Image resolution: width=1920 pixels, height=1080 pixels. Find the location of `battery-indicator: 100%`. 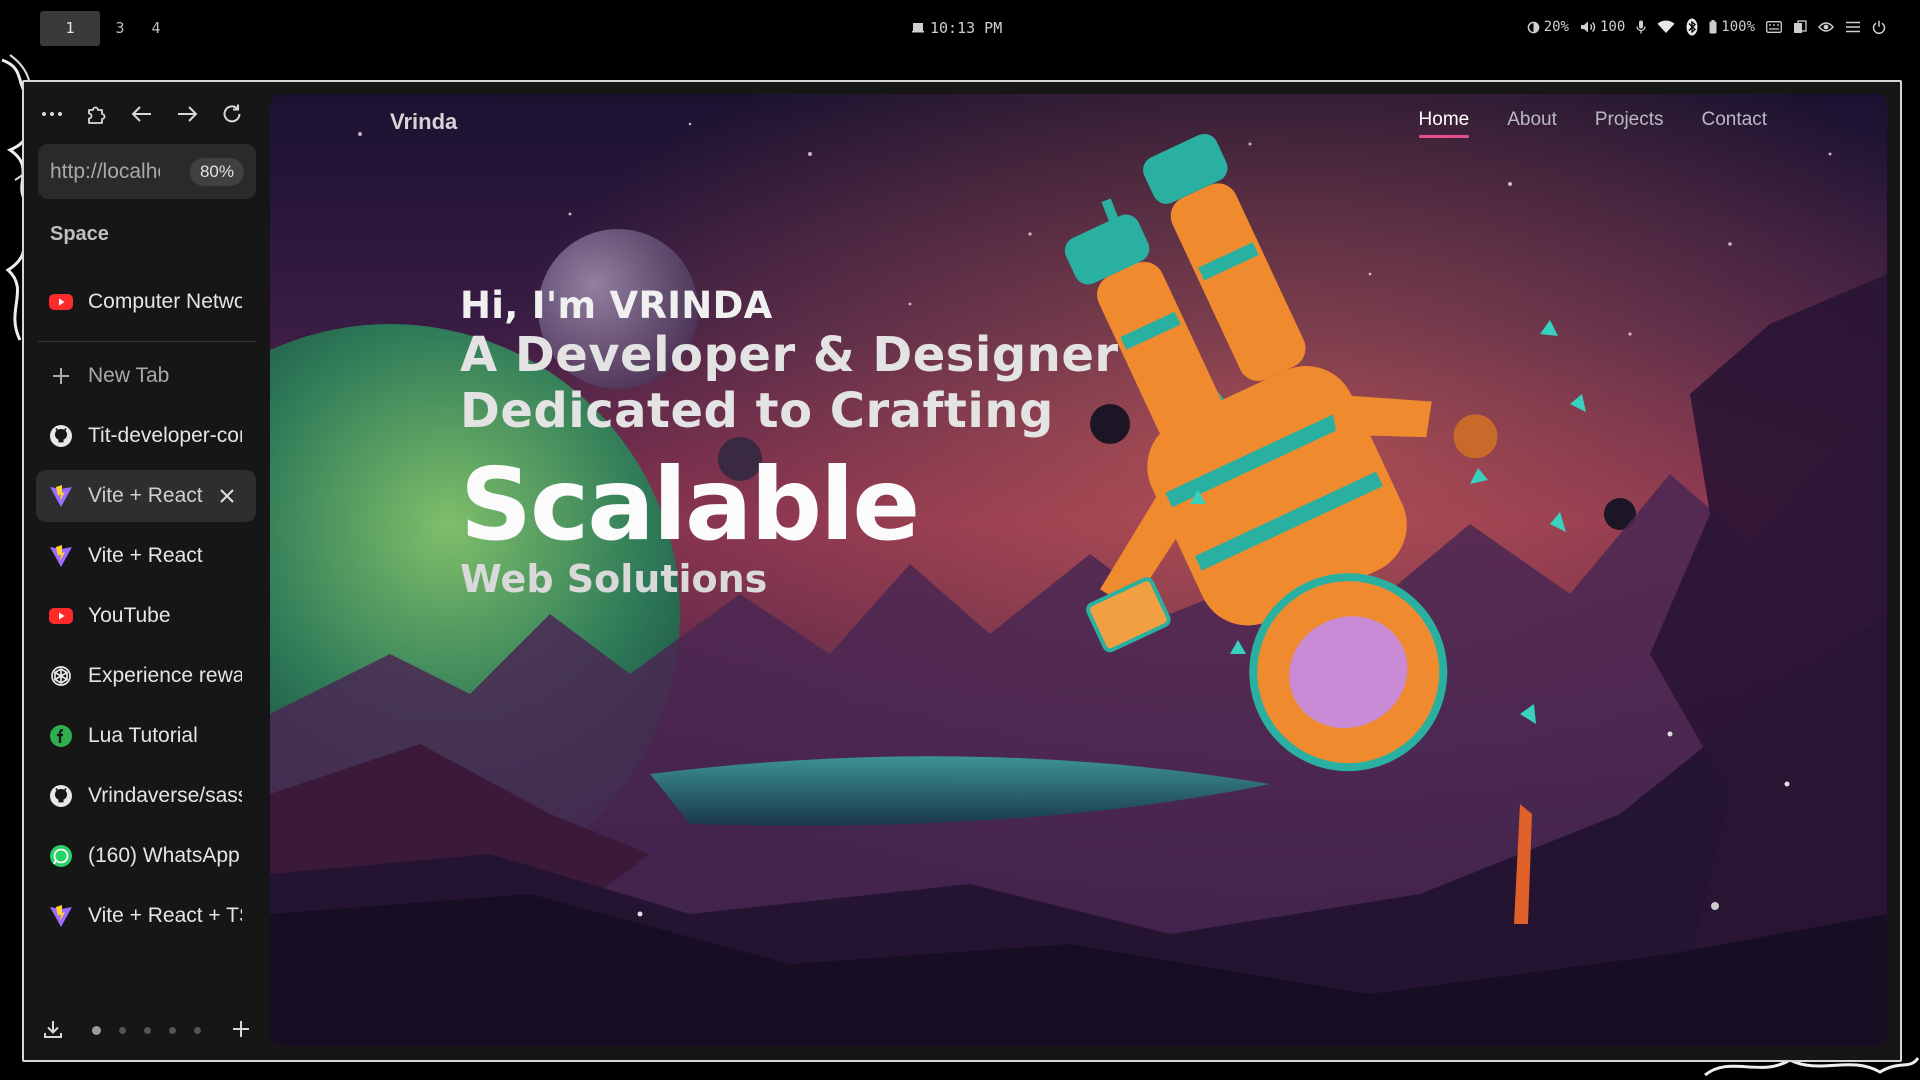

battery-indicator: 100% is located at coordinates (1732, 27).